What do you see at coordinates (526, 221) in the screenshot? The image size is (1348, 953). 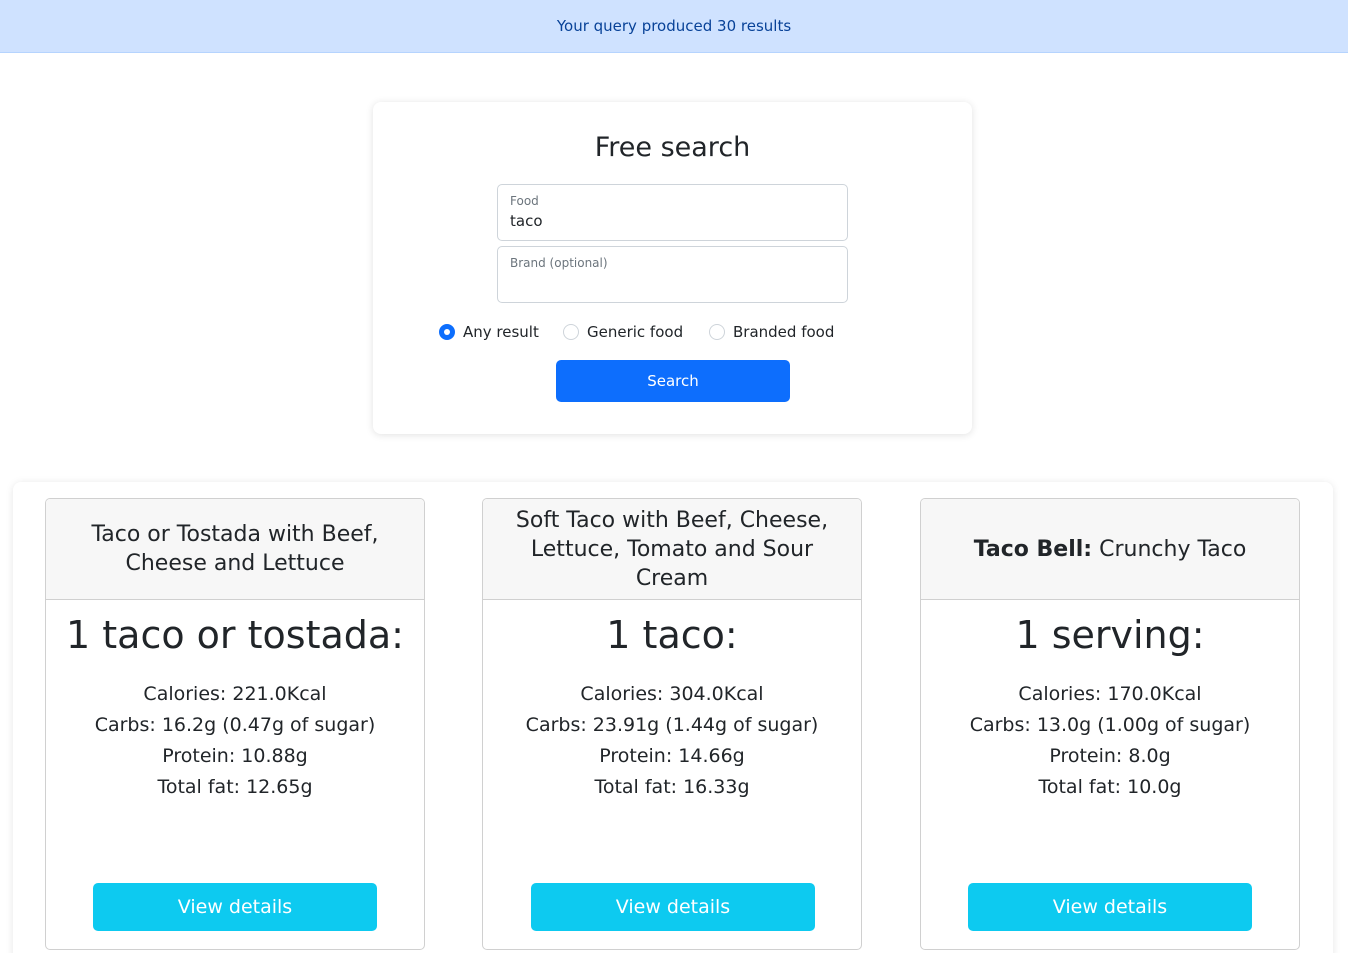 I see `food-field-value: taco` at bounding box center [526, 221].